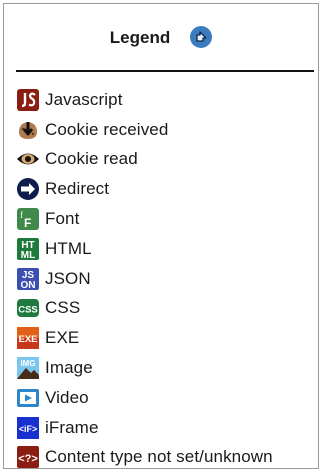 This screenshot has width=324, height=474. I want to click on legend-item-css: CSS CSS, so click(167, 309).